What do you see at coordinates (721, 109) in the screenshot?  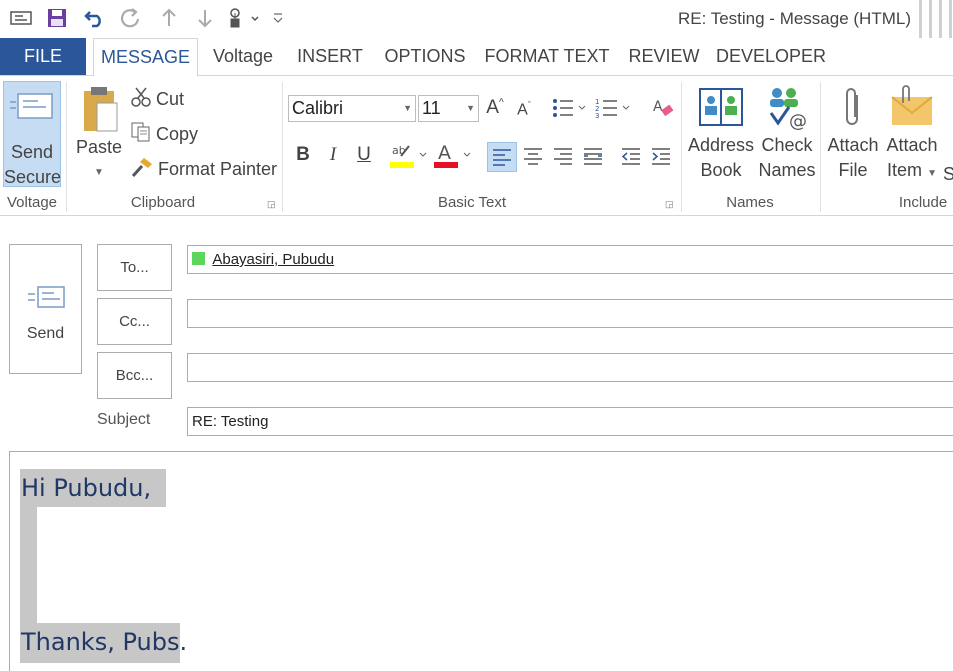 I see `address-book-icon` at bounding box center [721, 109].